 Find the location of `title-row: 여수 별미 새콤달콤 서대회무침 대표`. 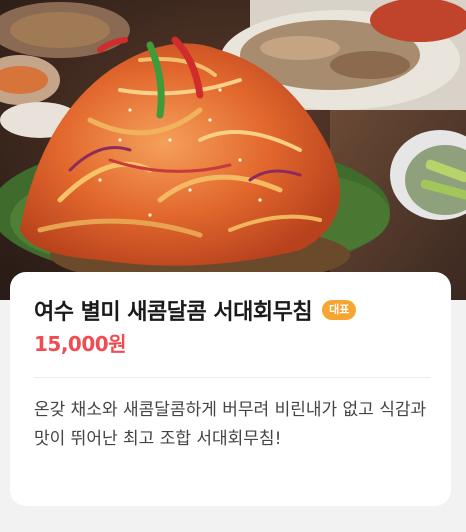

title-row: 여수 별미 새콤달콤 서대회무침 대표 is located at coordinates (232, 310).